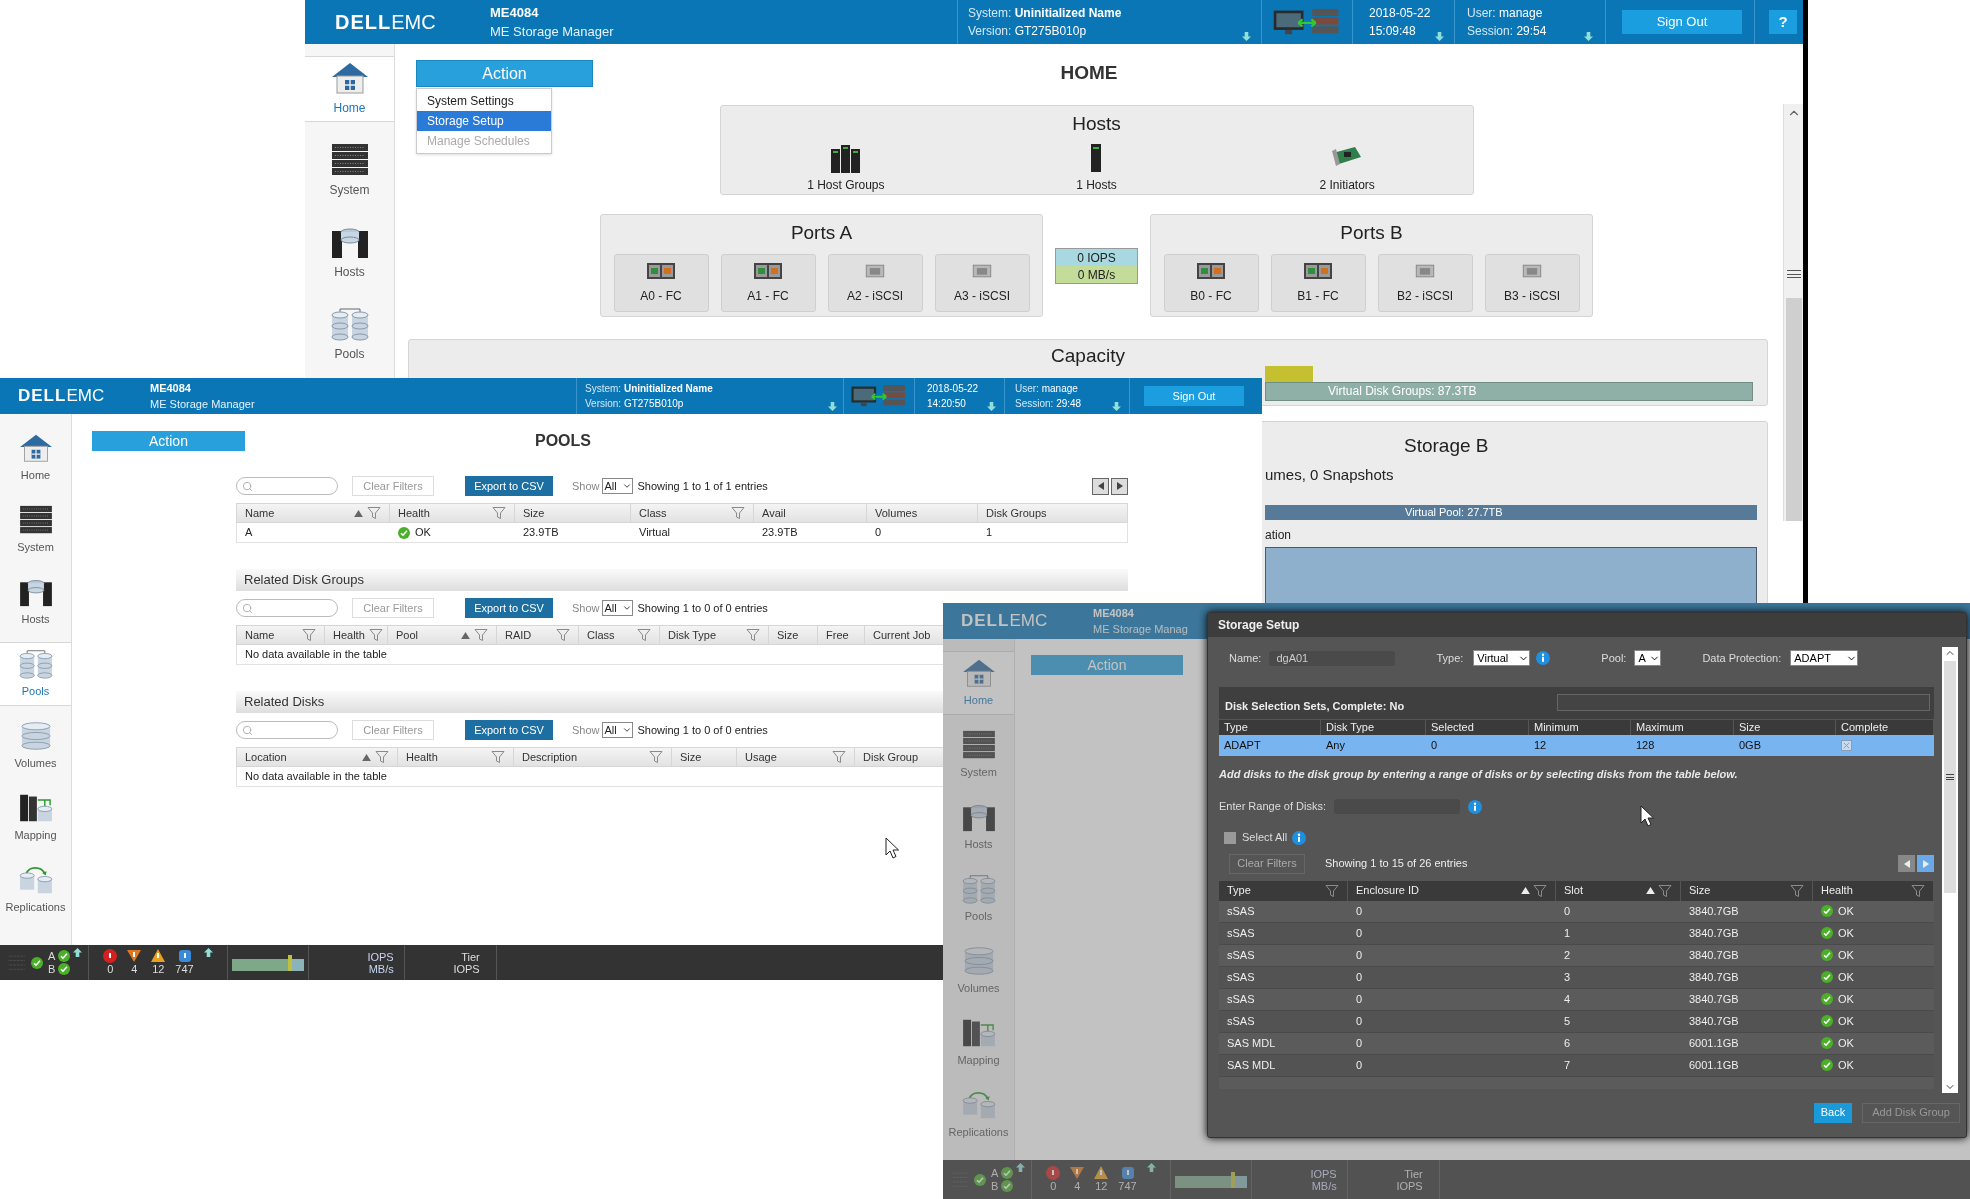 The image size is (1970, 1199). I want to click on scroll-thumb, so click(1950, 777).